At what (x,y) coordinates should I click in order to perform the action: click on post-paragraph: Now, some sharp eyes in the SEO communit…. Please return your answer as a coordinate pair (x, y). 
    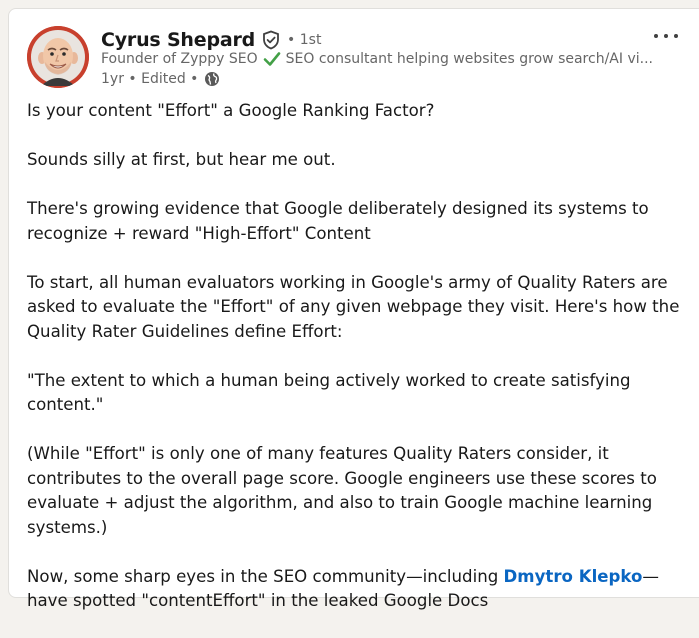
    Looking at the image, I should click on (362, 589).